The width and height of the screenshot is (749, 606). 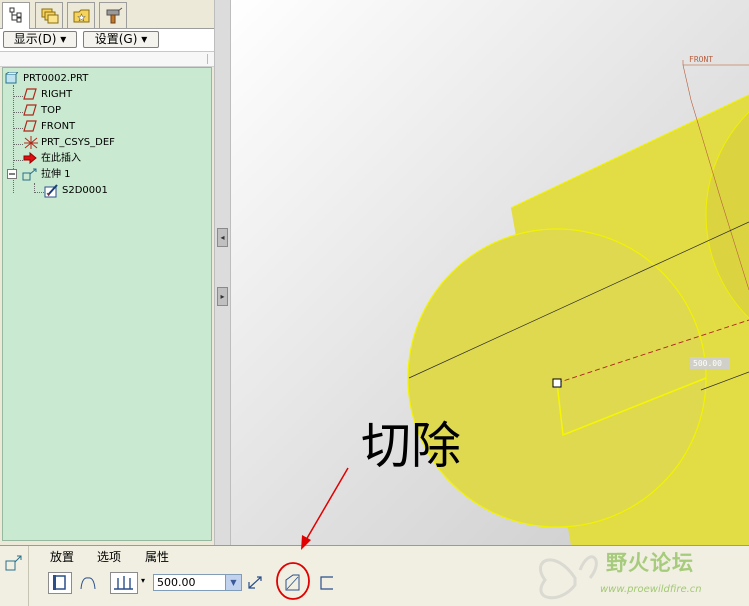 I want to click on tree-item-label: TOP, so click(x=51, y=110).